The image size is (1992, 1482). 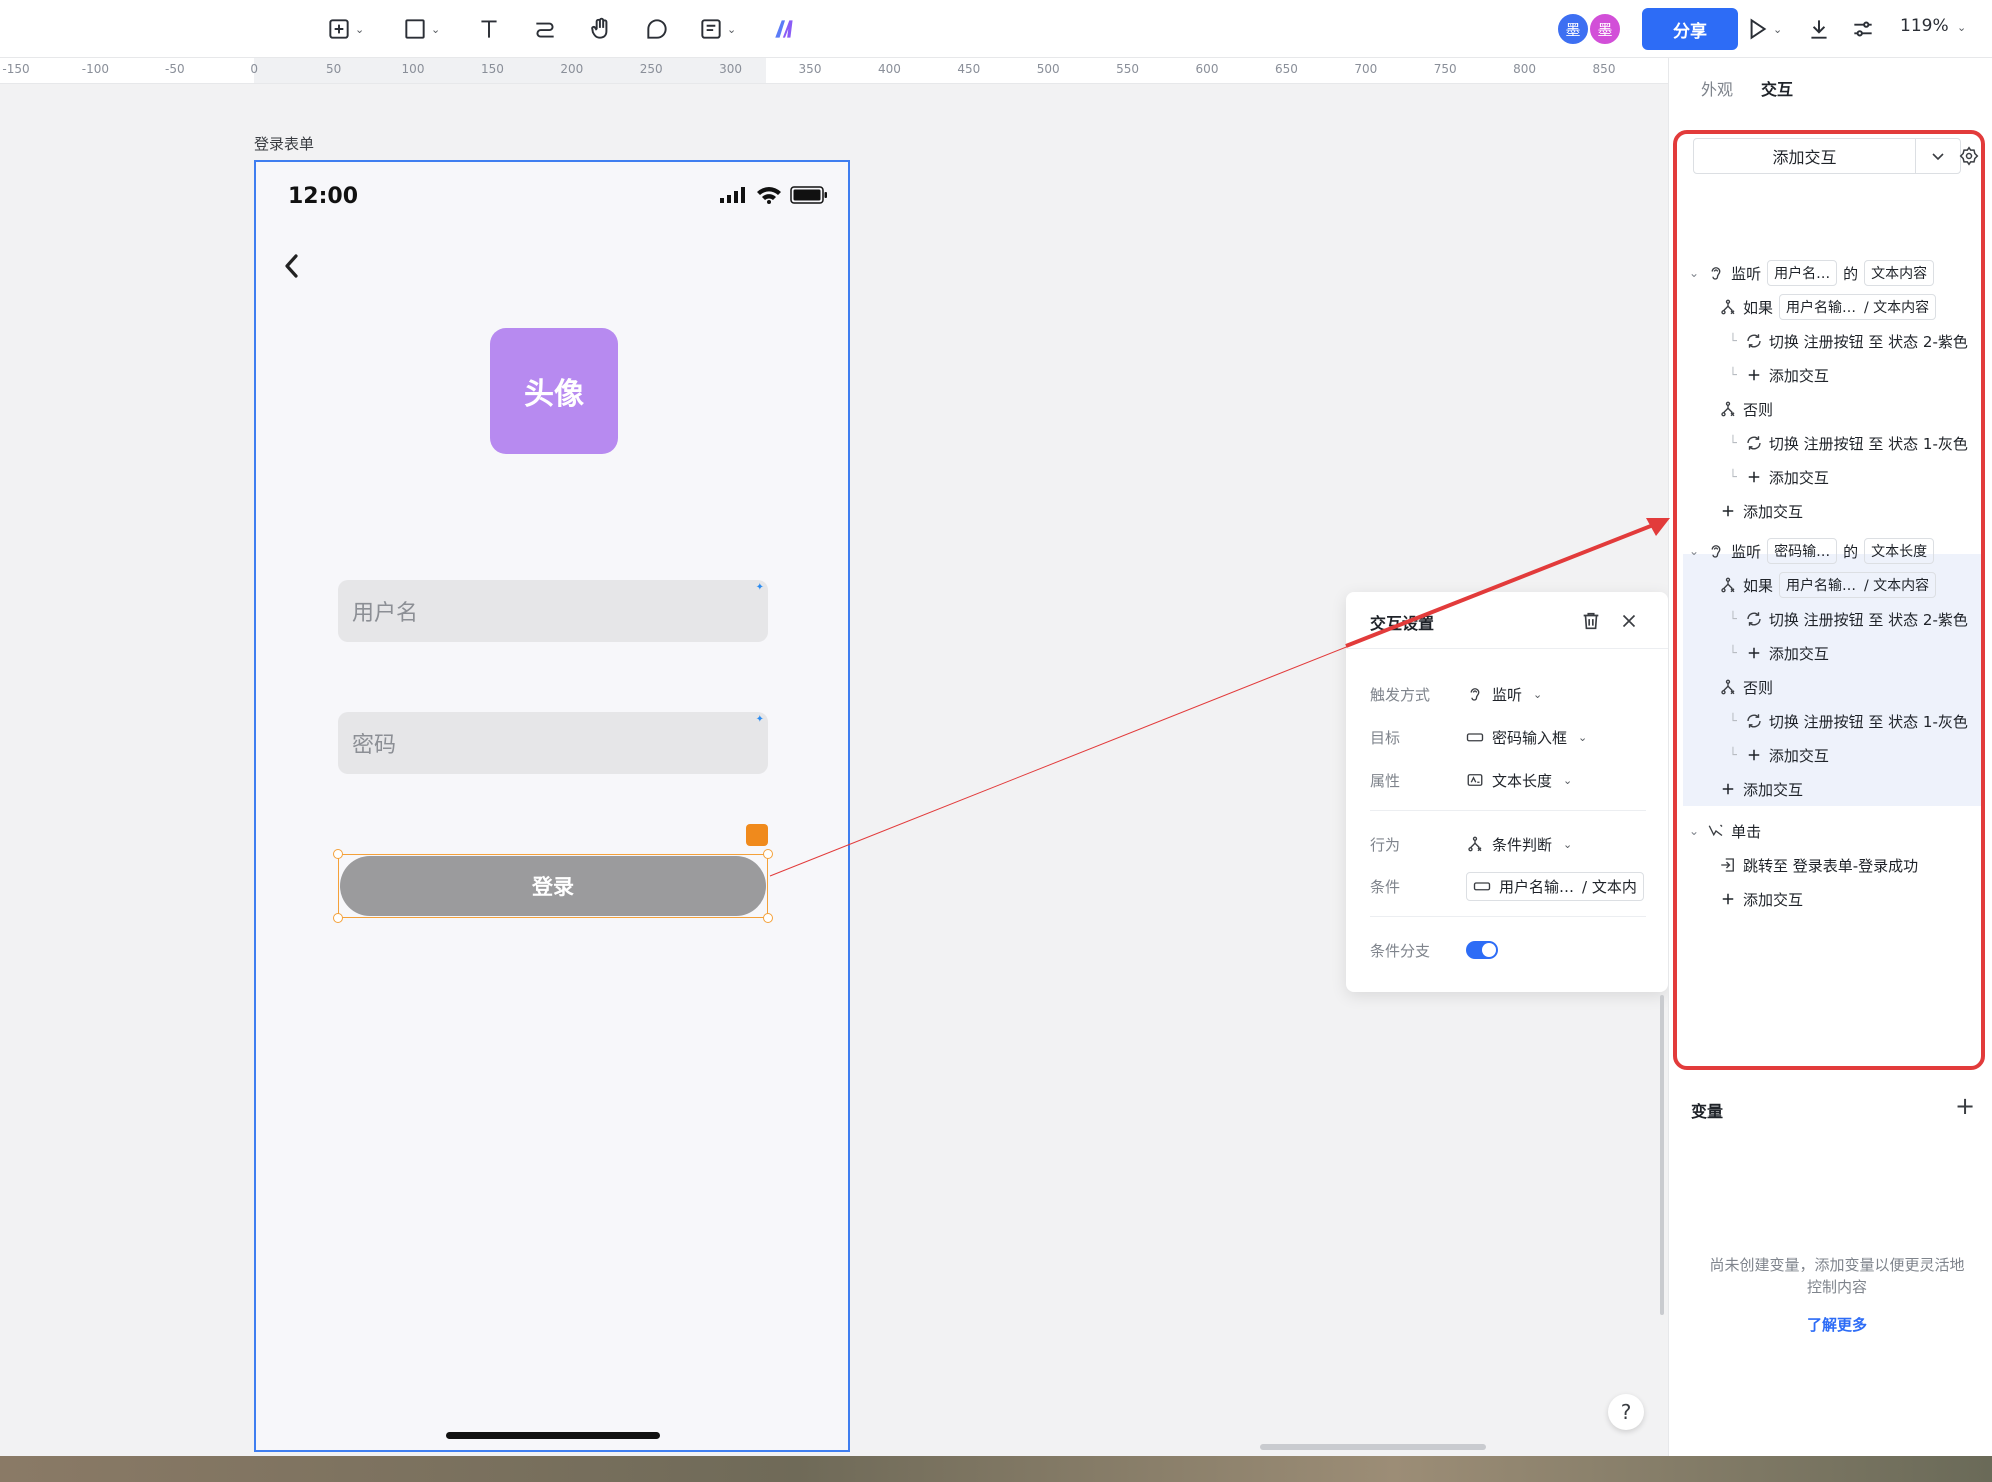 What do you see at coordinates (1475, 737) in the screenshot?
I see `input-field-icon` at bounding box center [1475, 737].